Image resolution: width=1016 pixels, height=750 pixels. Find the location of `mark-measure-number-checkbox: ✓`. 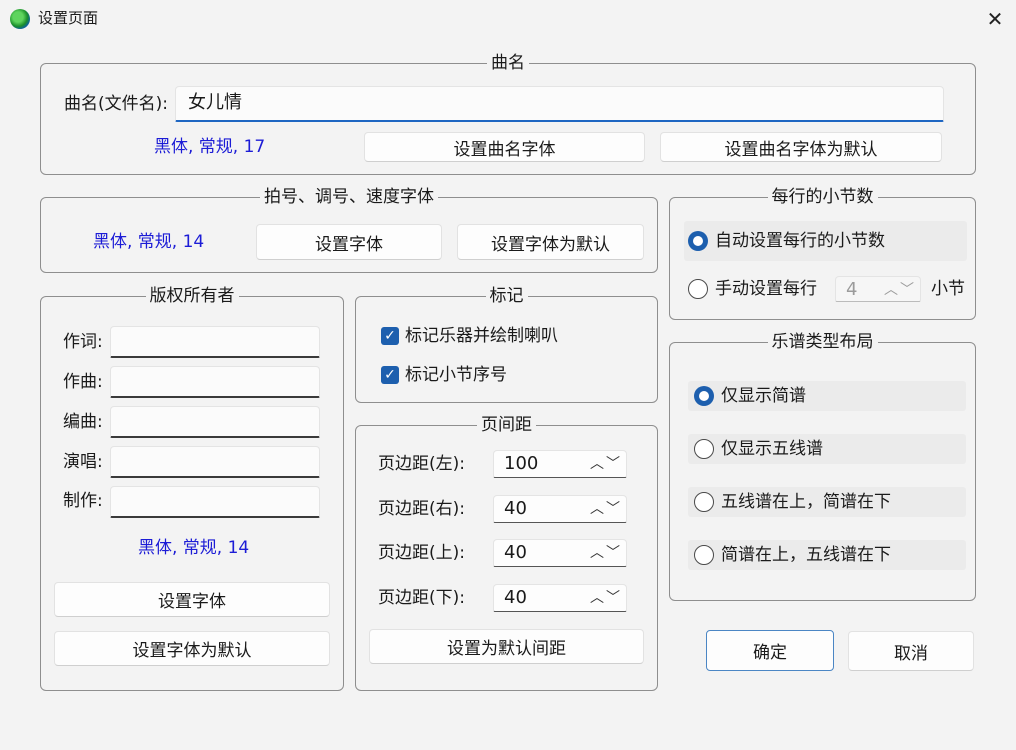

mark-measure-number-checkbox: ✓ is located at coordinates (390, 375).